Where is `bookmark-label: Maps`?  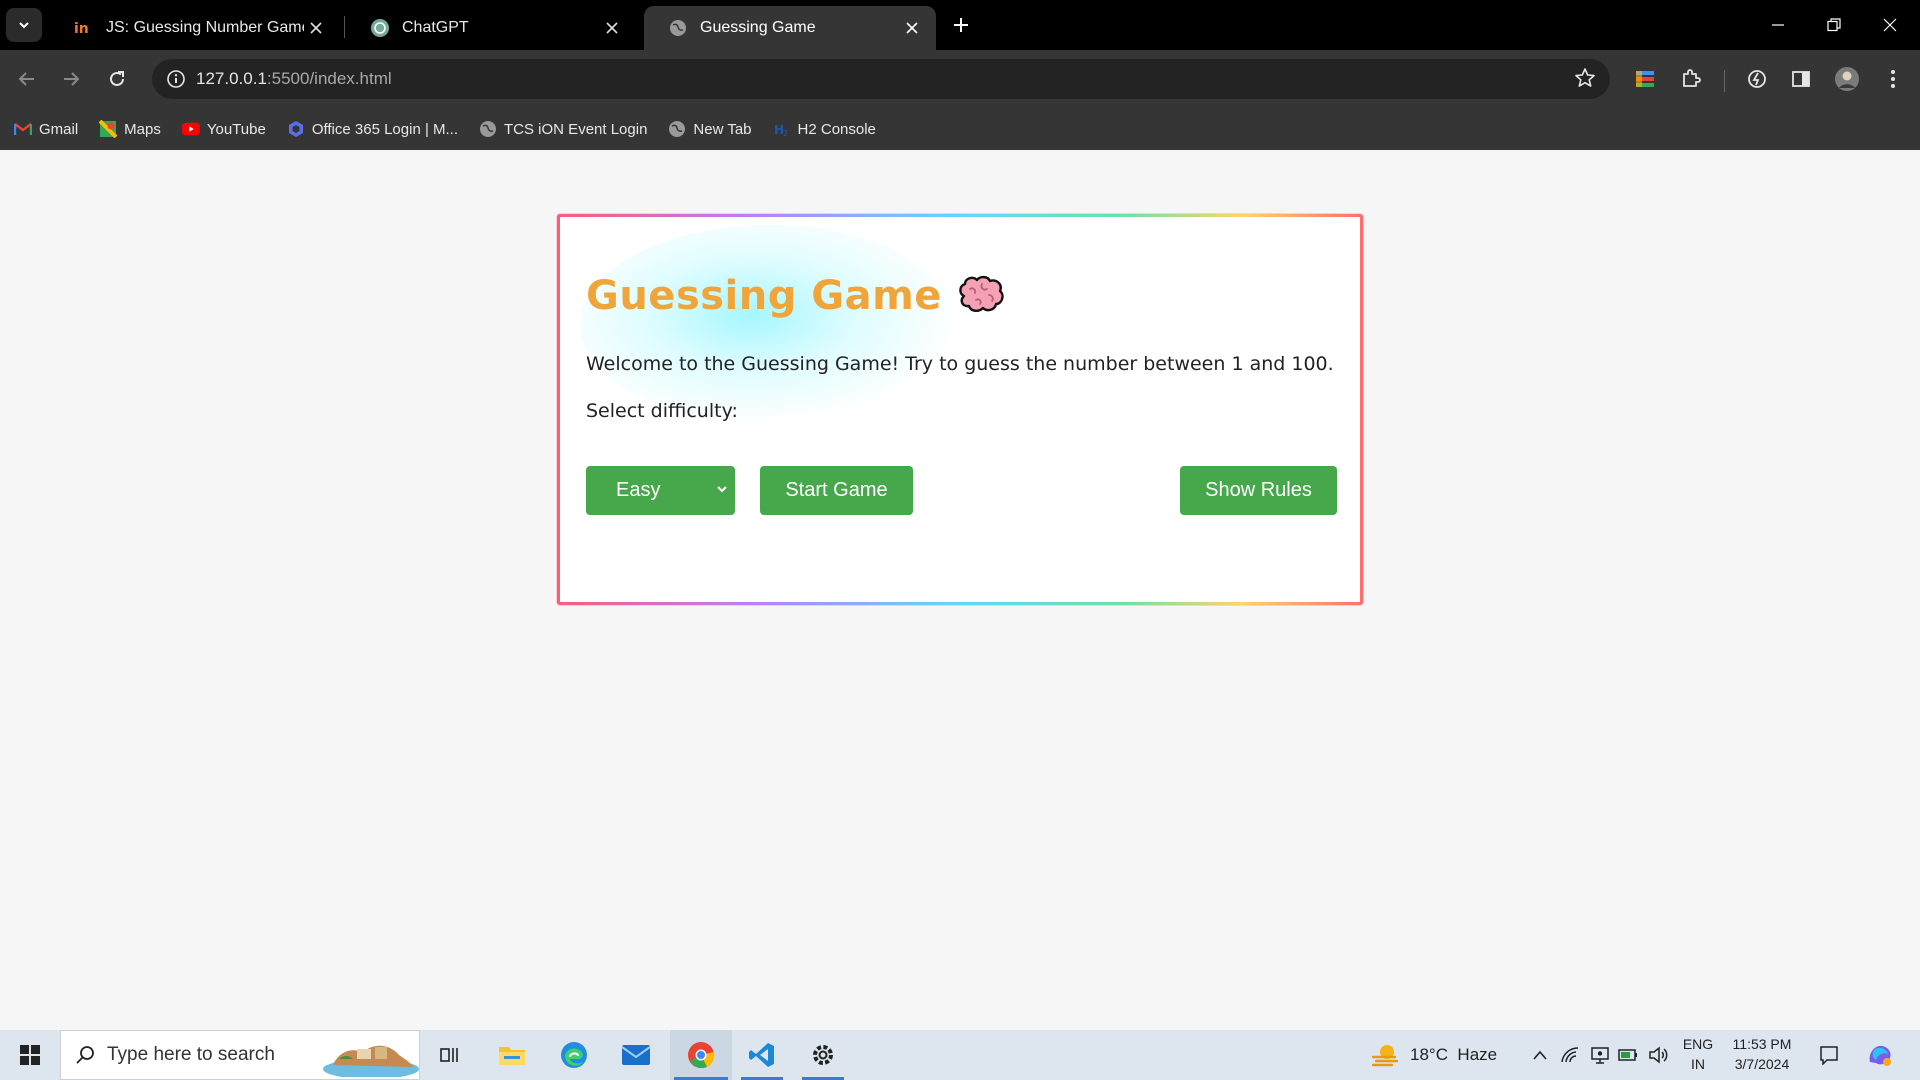
bookmark-label: Maps is located at coordinates (142, 129).